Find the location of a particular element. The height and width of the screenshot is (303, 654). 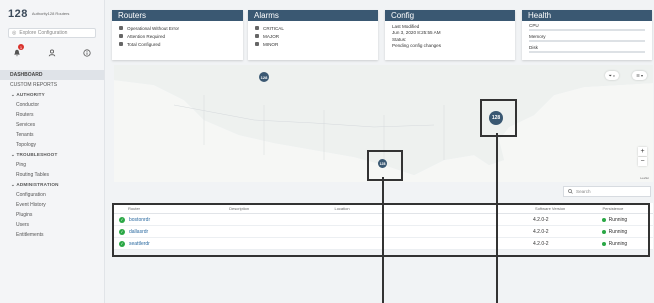

sidebar-item: Conductor is located at coordinates (52, 105).